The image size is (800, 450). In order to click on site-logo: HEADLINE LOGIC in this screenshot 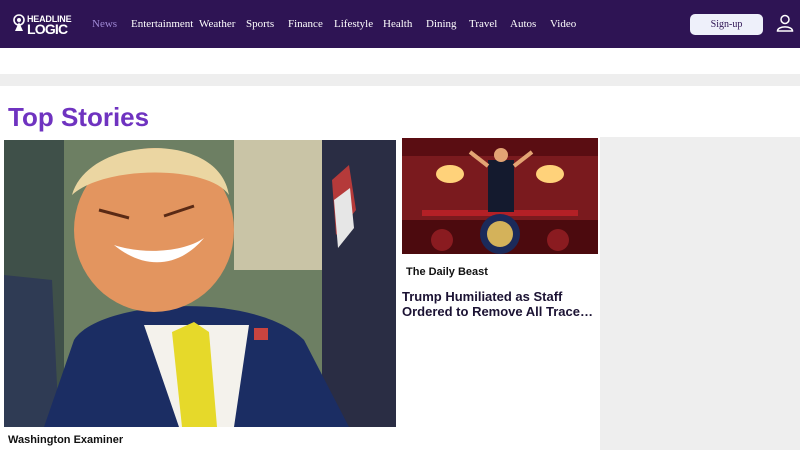, I will do `click(42, 25)`.